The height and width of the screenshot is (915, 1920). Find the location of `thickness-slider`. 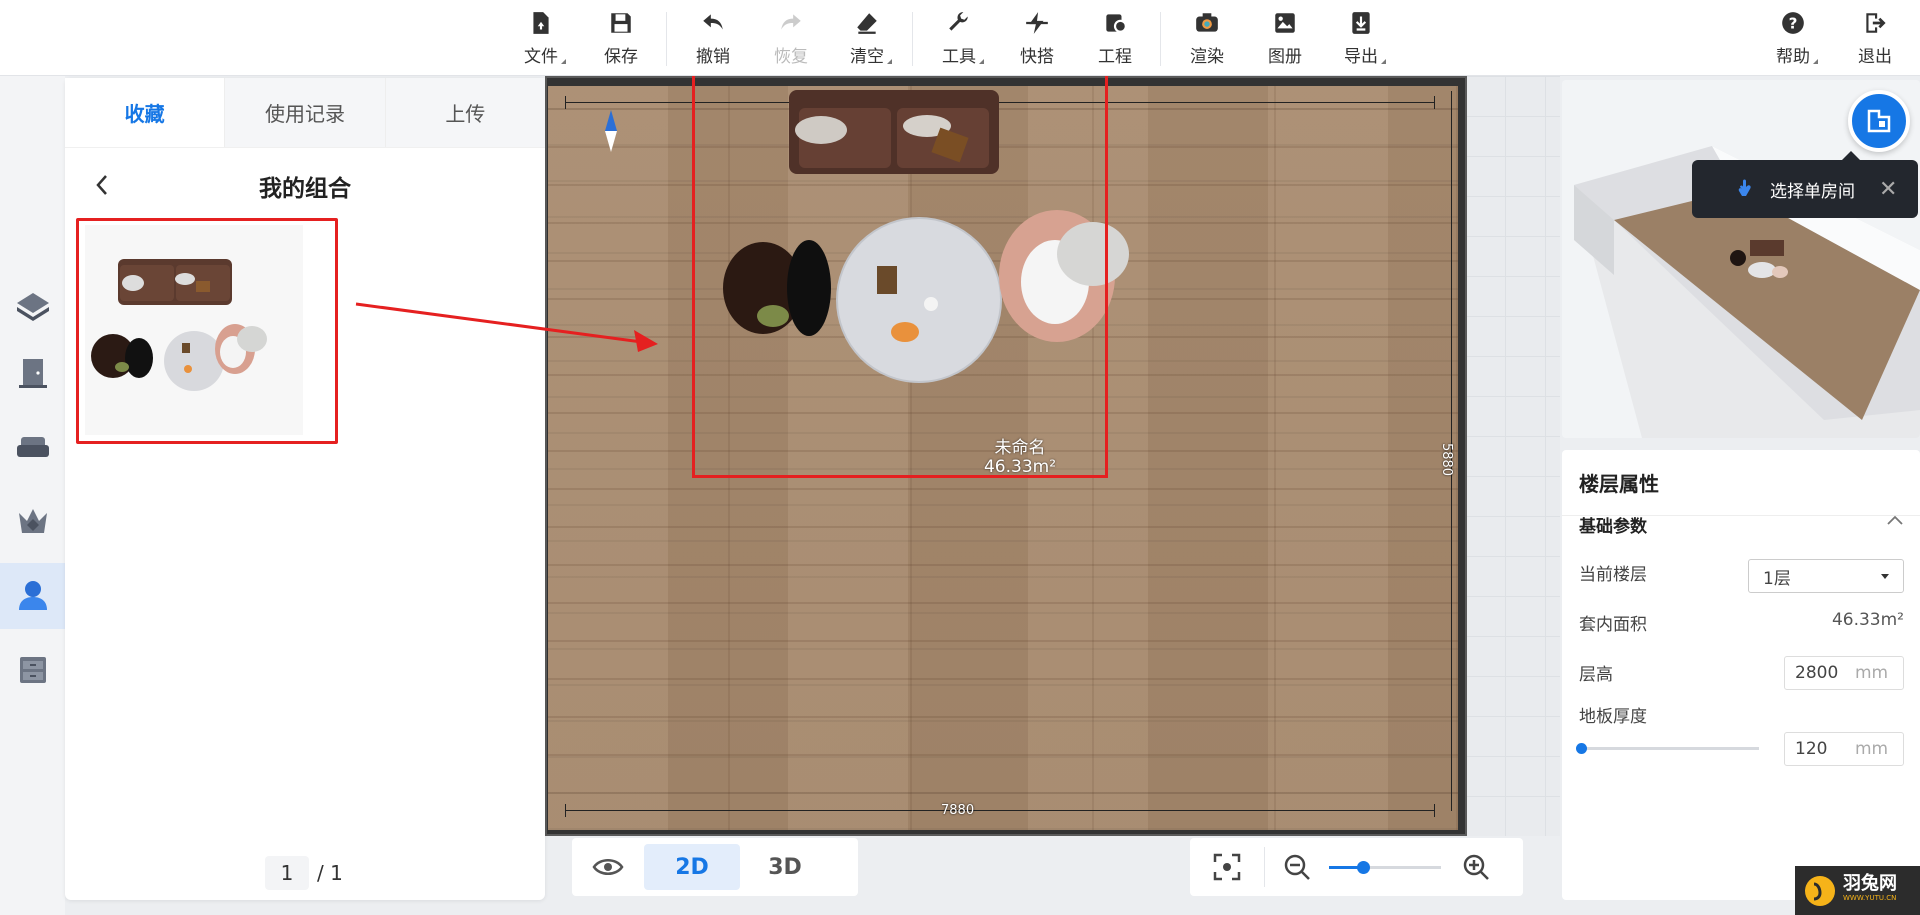

thickness-slider is located at coordinates (1669, 748).